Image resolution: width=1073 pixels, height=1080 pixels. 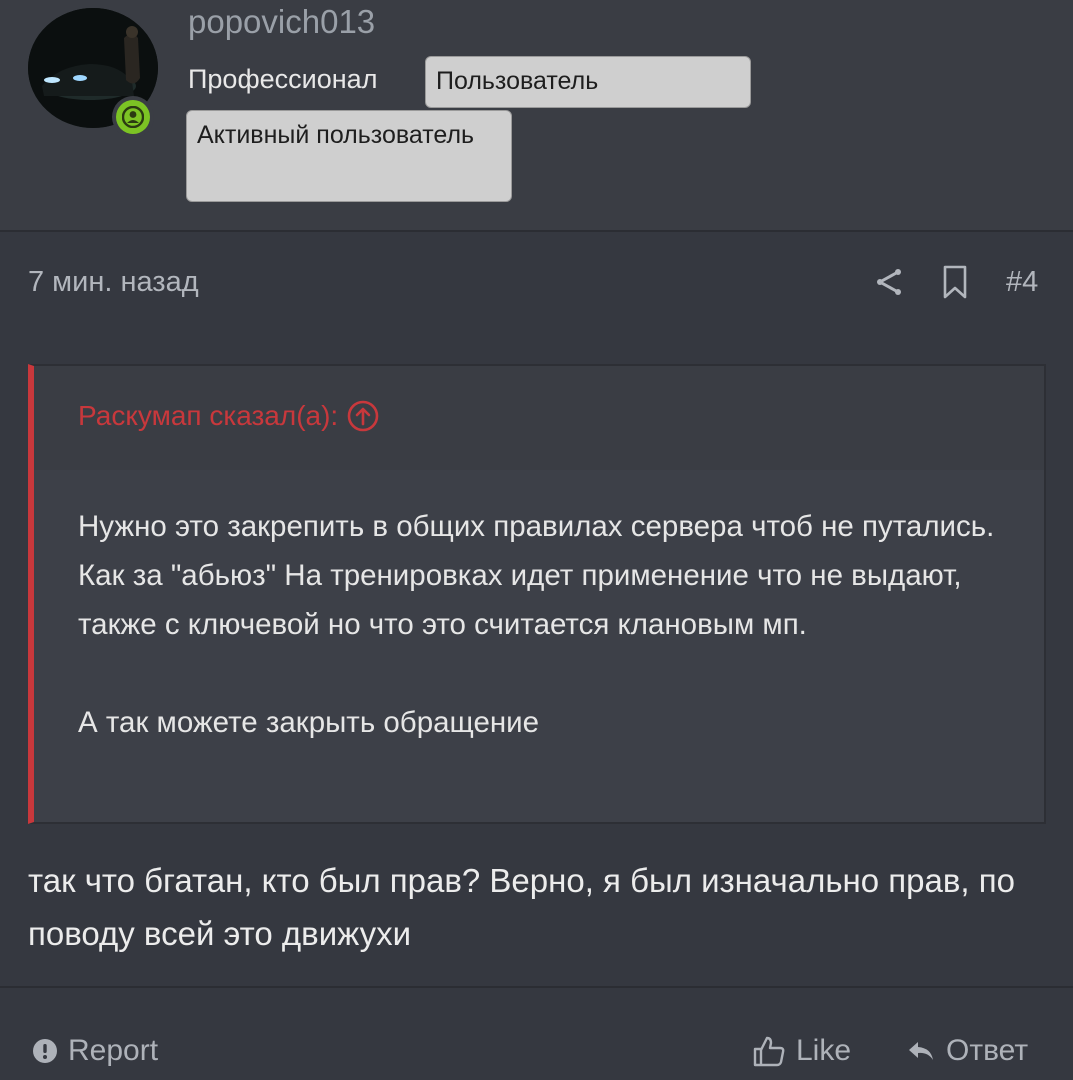 I want to click on post-number: #4, so click(x=1022, y=282).